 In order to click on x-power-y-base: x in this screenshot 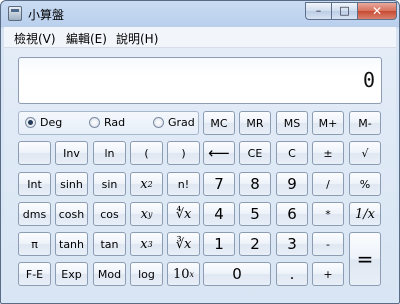, I will do `click(144, 214)`.